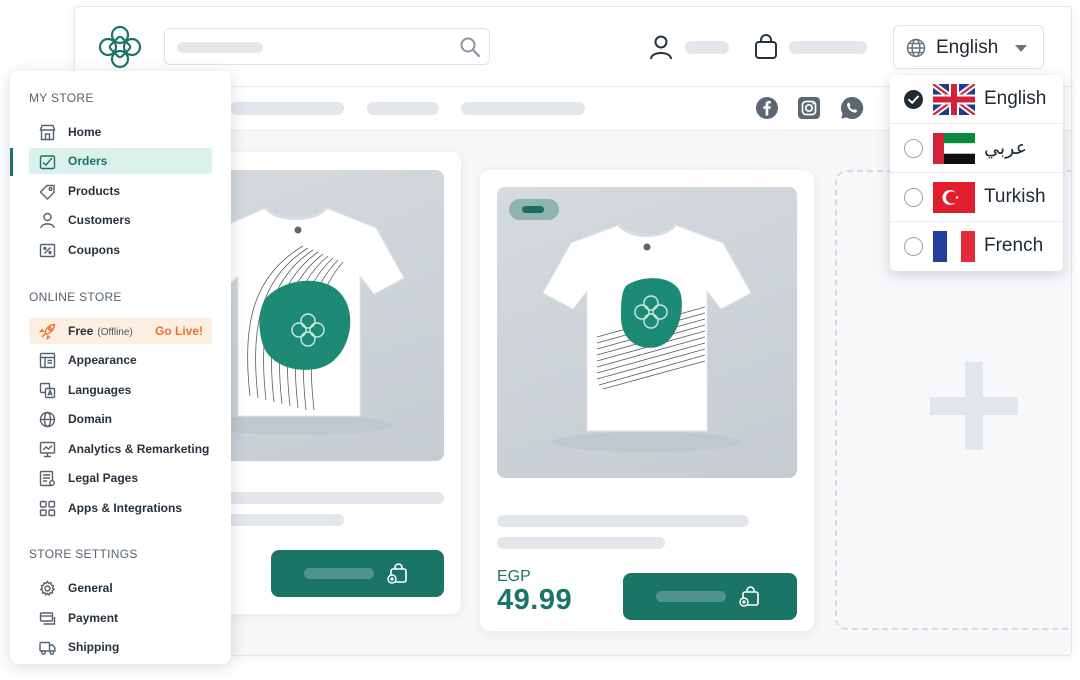  Describe the element at coordinates (852, 108) in the screenshot. I see `whatsapp-icon` at that location.